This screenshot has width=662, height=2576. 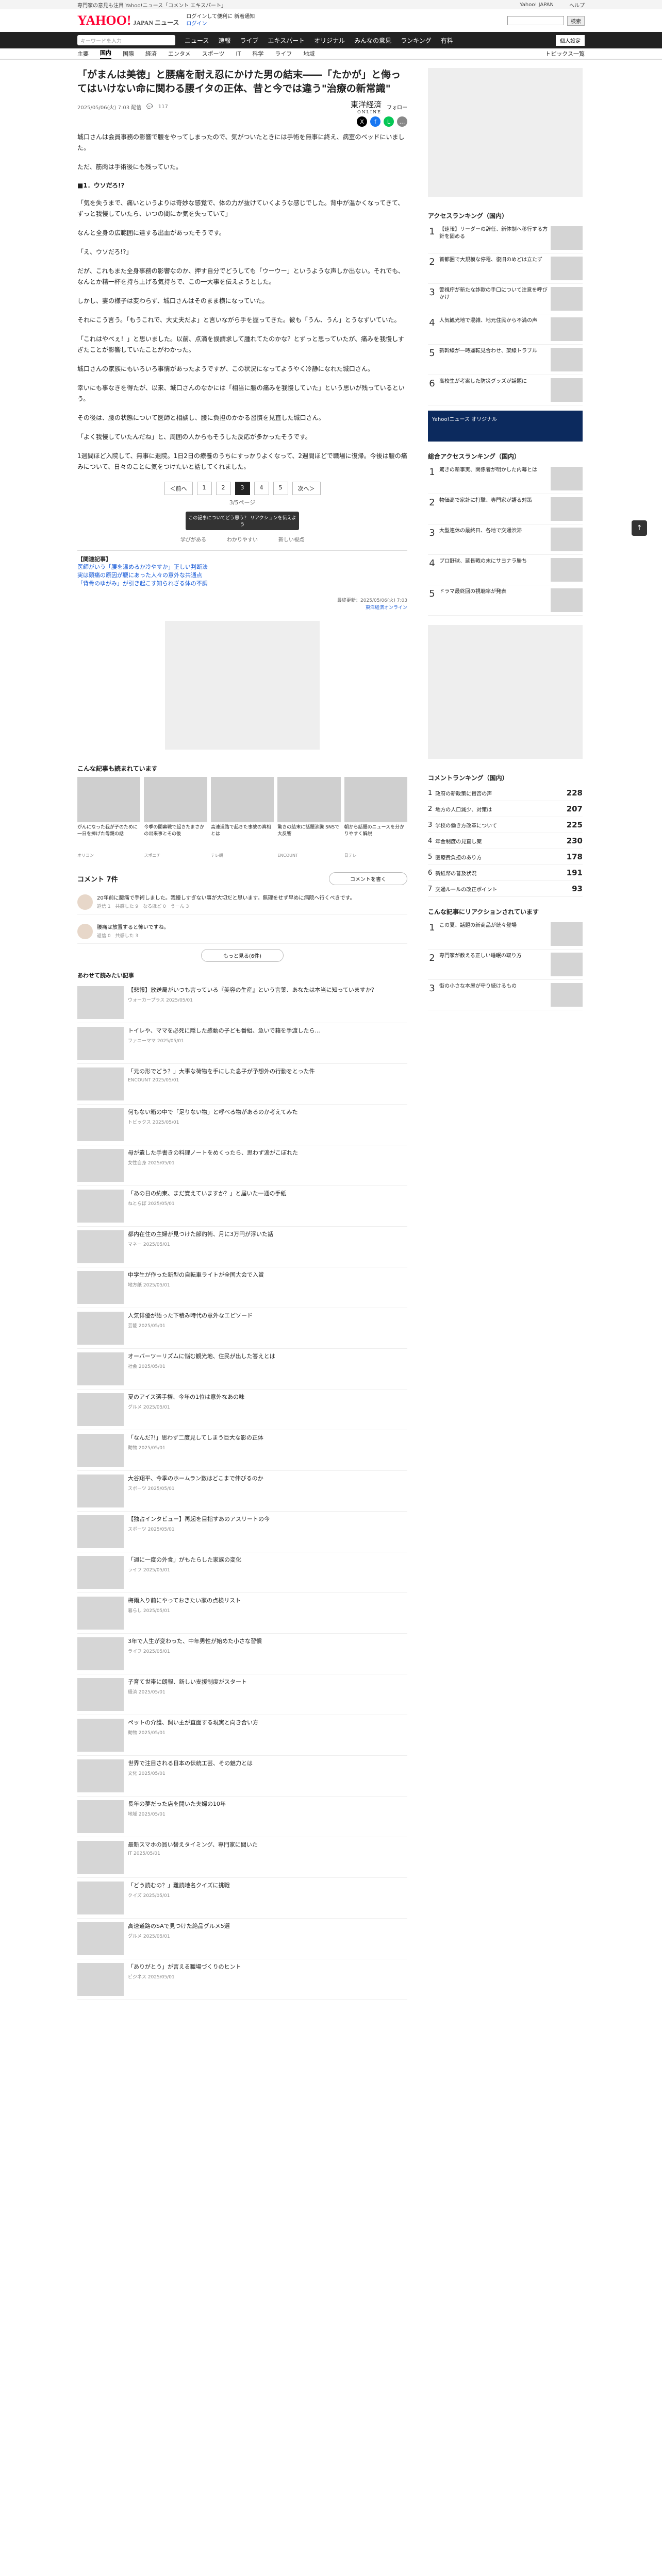 What do you see at coordinates (447, 40) in the screenshot?
I see `nav-item: 有料` at bounding box center [447, 40].